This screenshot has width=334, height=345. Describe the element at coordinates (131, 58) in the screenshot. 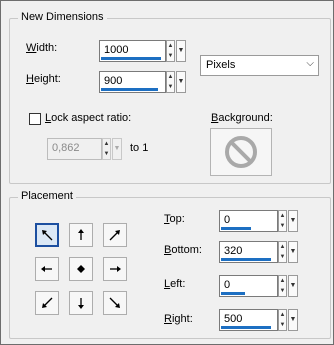

I see `width-slider-bar` at that location.